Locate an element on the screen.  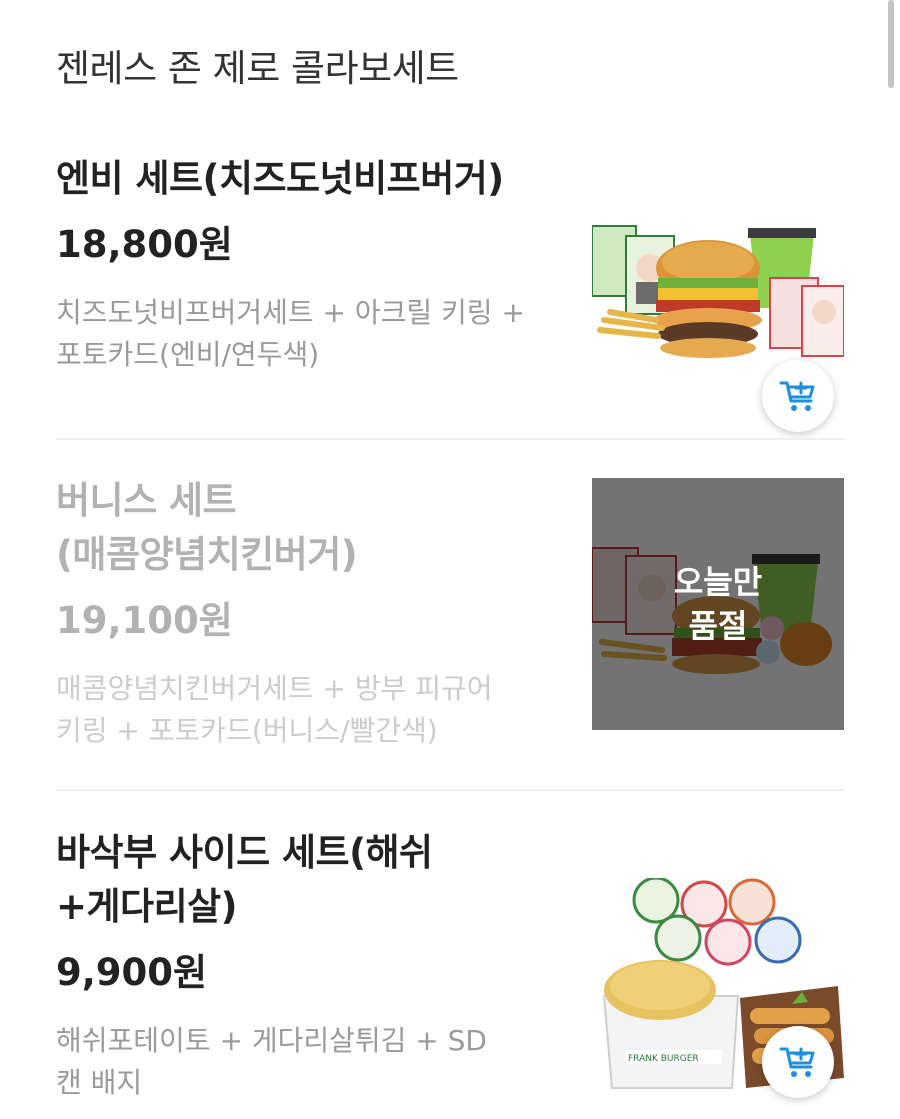
soldout-label: 오늘만 is located at coordinates (718, 582).